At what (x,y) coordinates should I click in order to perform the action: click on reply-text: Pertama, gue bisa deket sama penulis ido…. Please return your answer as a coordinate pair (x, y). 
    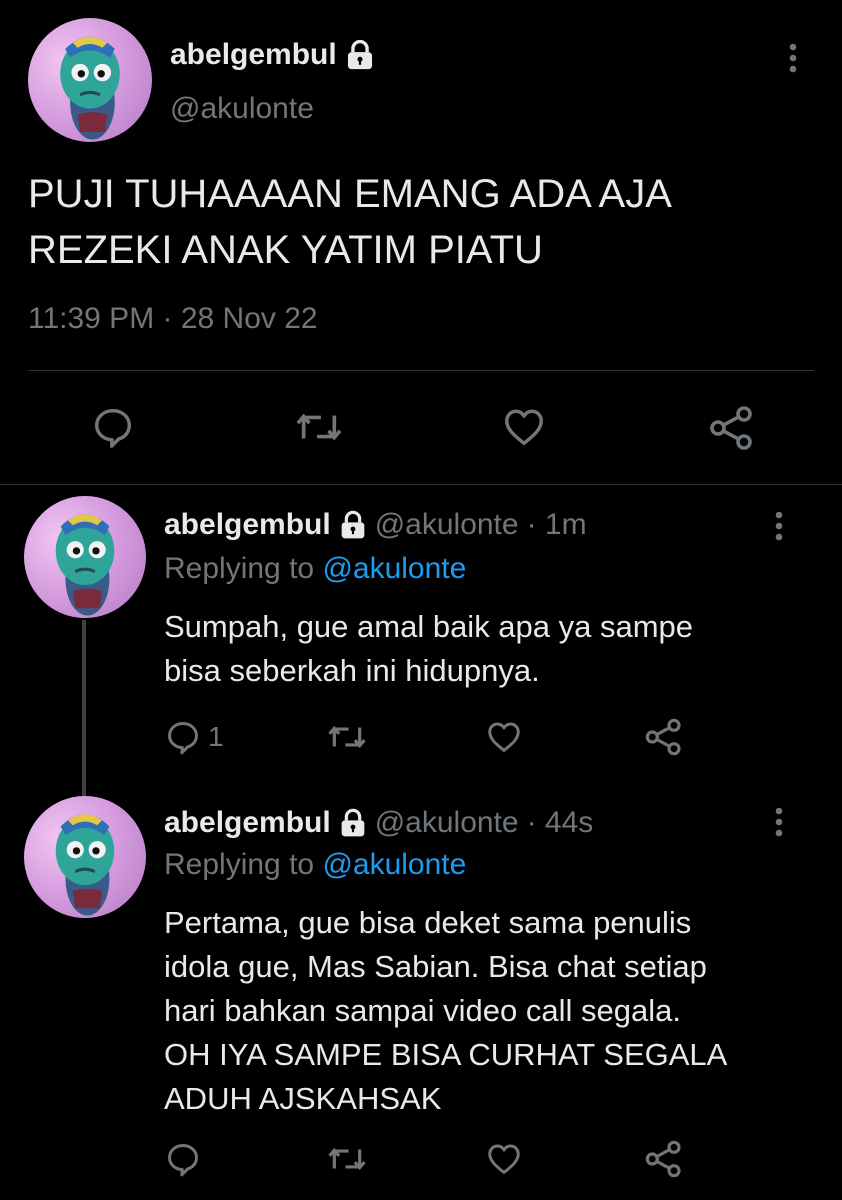
    Looking at the image, I should click on (445, 1011).